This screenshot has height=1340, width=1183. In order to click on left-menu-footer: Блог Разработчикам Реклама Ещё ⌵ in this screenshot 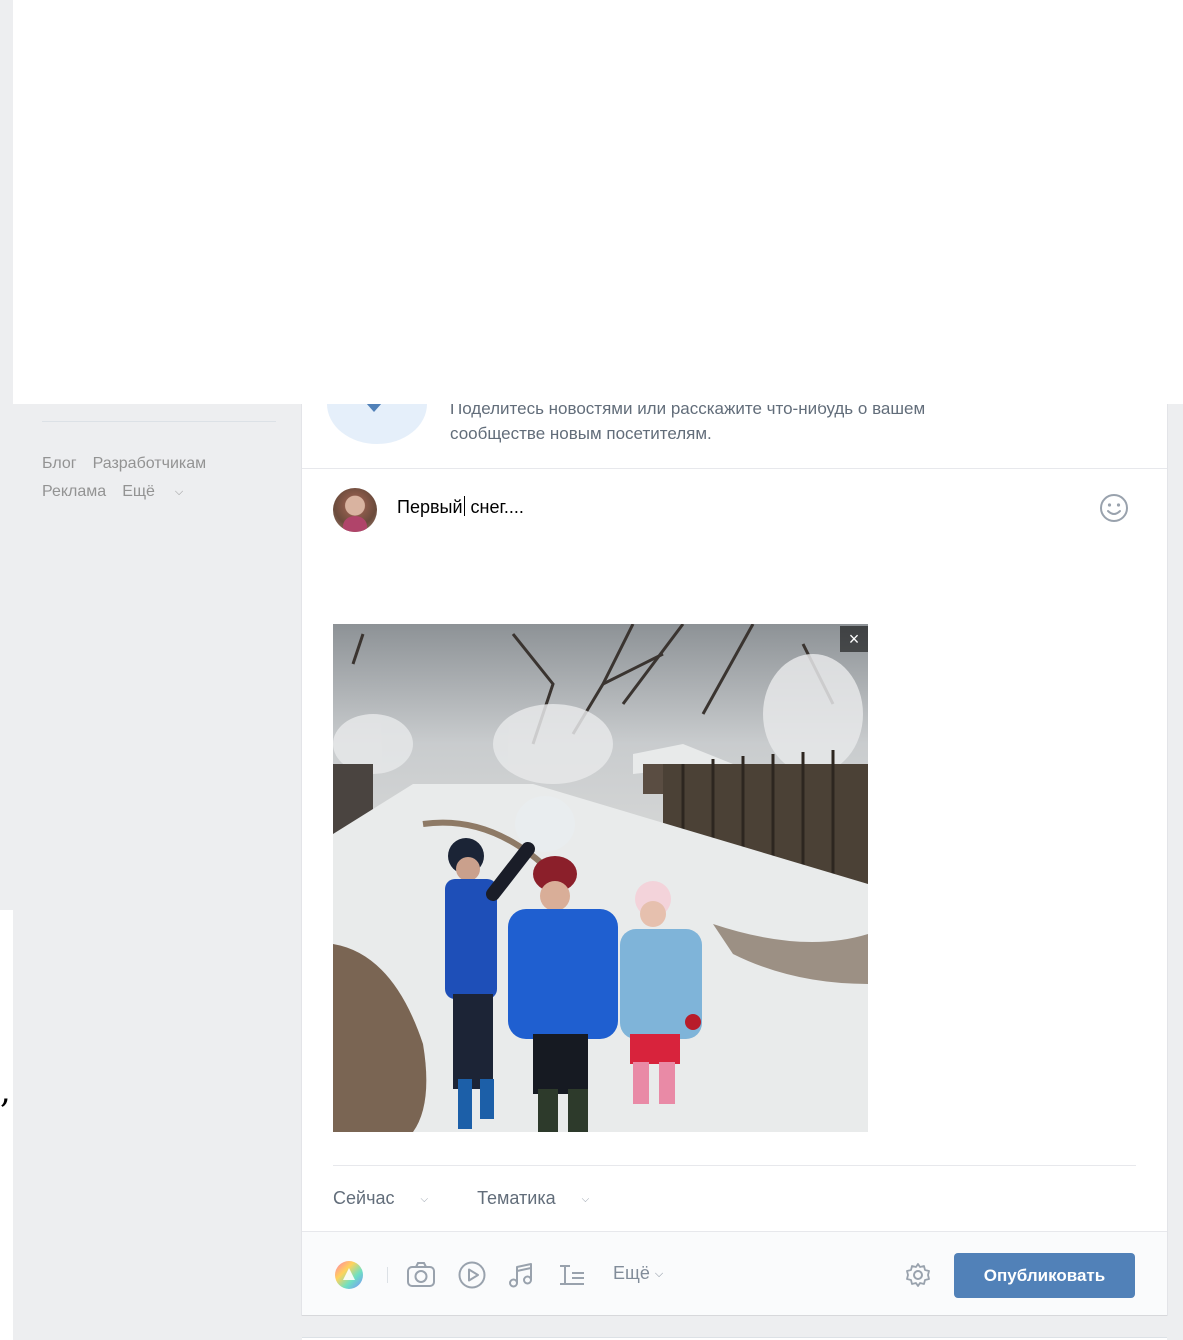, I will do `click(162, 478)`.